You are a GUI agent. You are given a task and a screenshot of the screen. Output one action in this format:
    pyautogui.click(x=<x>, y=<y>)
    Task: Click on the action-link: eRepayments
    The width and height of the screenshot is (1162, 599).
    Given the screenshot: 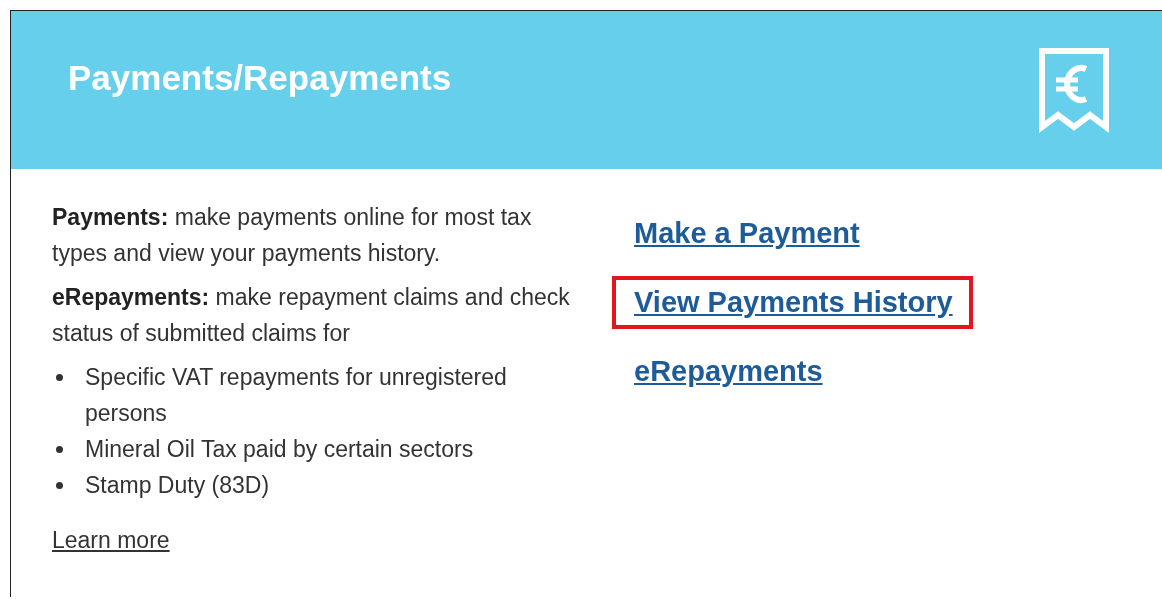 What is the action you would take?
    pyautogui.click(x=727, y=371)
    